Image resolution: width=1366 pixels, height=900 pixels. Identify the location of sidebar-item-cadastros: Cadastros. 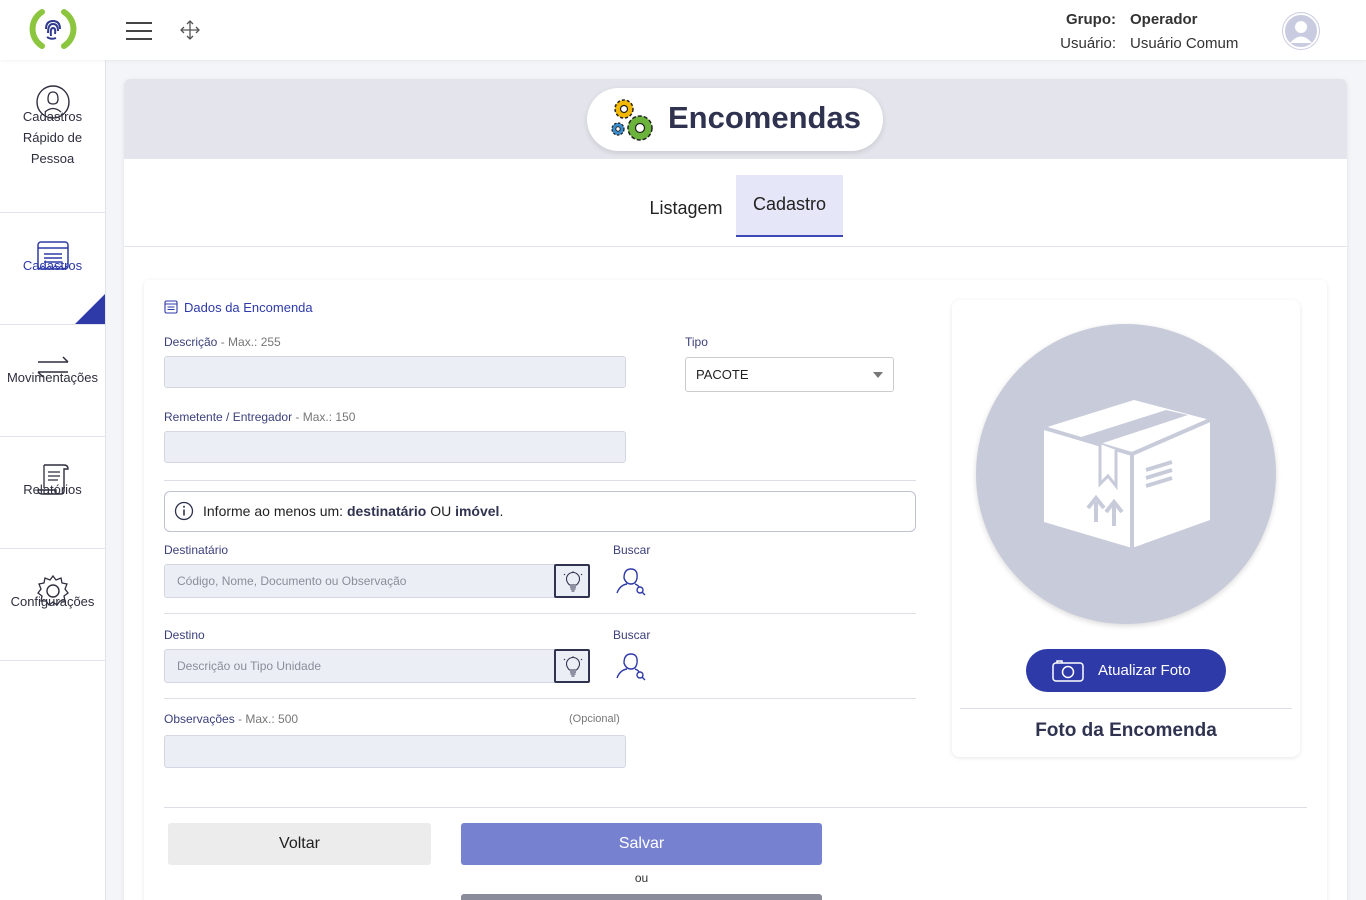
(52, 269).